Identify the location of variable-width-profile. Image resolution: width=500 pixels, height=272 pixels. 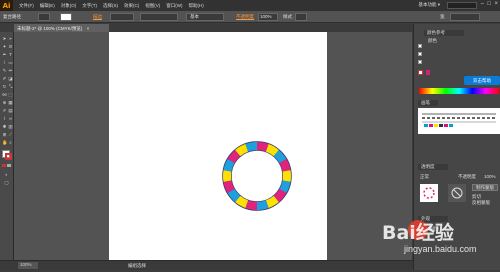
(159, 17).